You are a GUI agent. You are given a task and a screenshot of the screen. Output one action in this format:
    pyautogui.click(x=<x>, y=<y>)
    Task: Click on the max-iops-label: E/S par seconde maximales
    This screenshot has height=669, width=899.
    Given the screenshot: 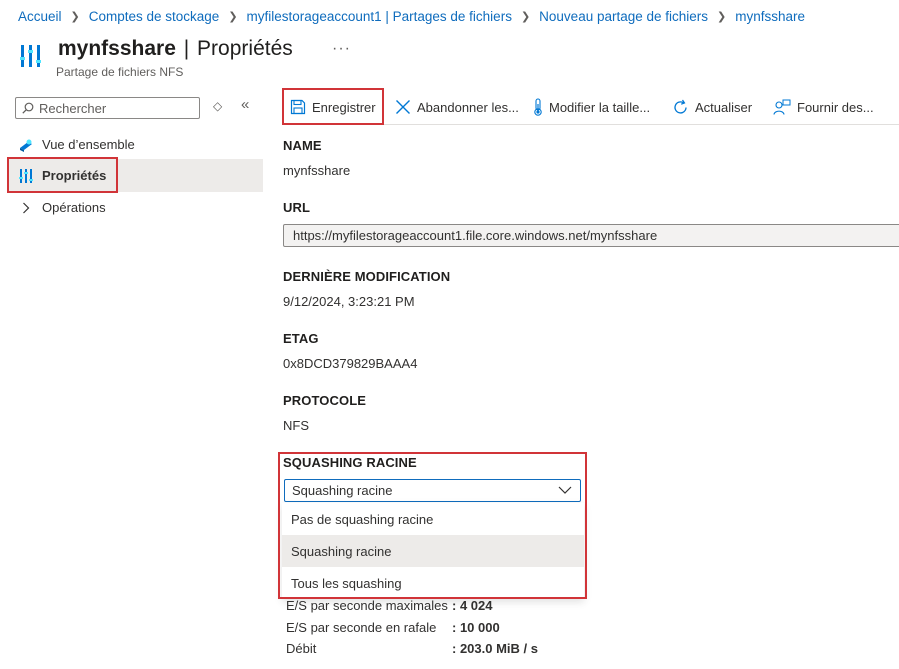 What is the action you would take?
    pyautogui.click(x=367, y=605)
    